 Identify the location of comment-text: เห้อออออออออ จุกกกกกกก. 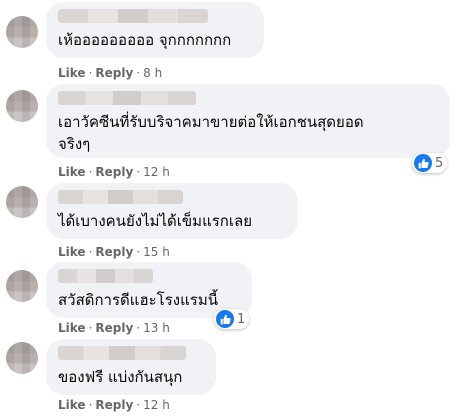
(145, 40).